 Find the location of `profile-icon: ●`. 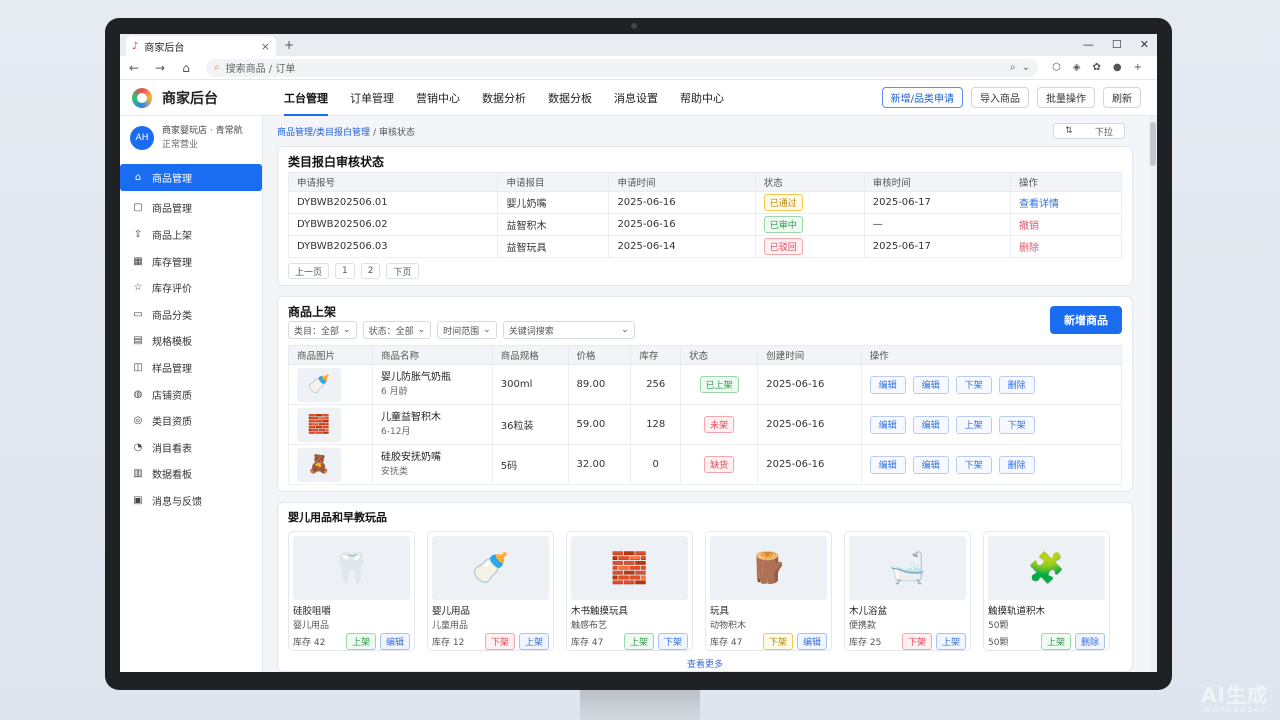

profile-icon: ● is located at coordinates (1117, 67).